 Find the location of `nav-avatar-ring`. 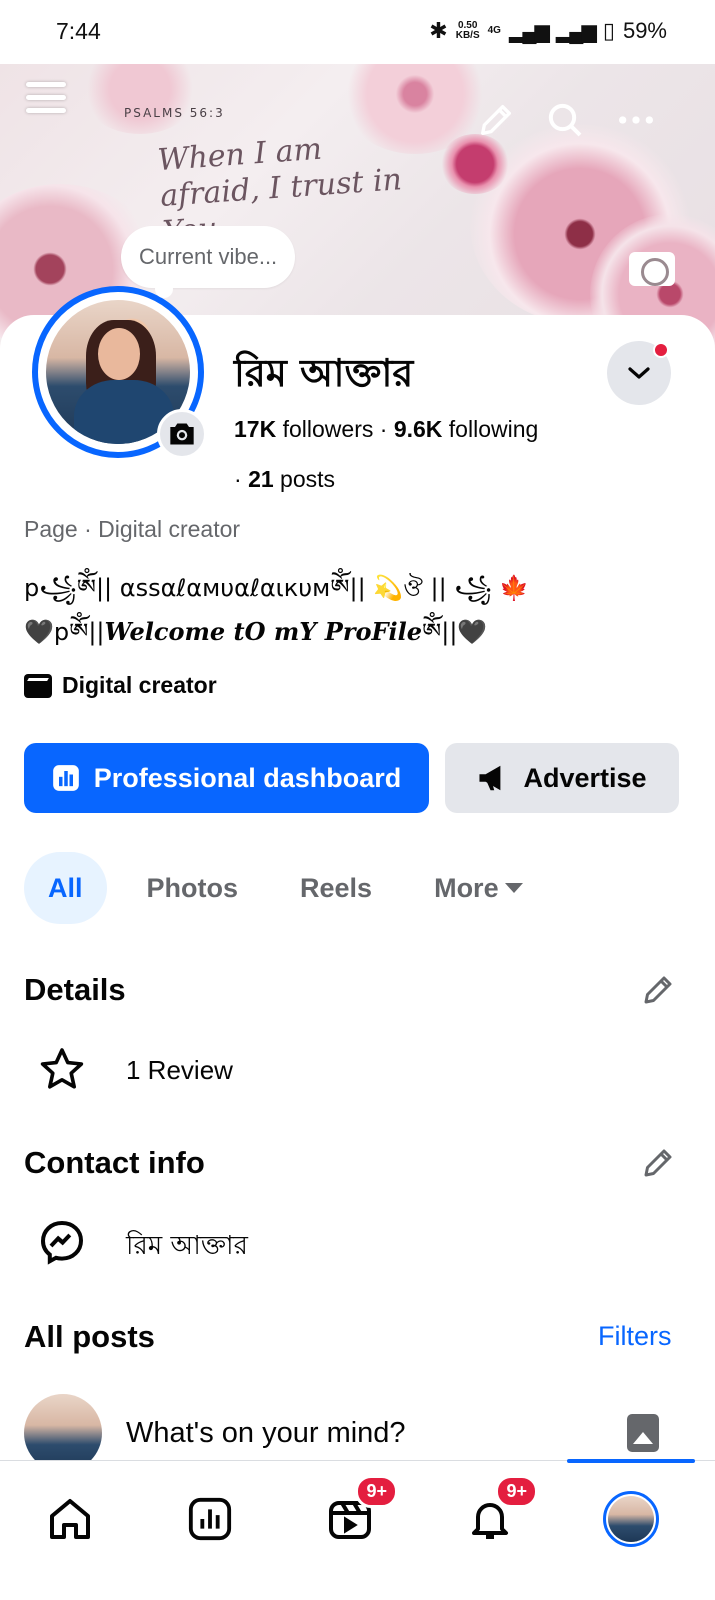

nav-avatar-ring is located at coordinates (631, 1519).